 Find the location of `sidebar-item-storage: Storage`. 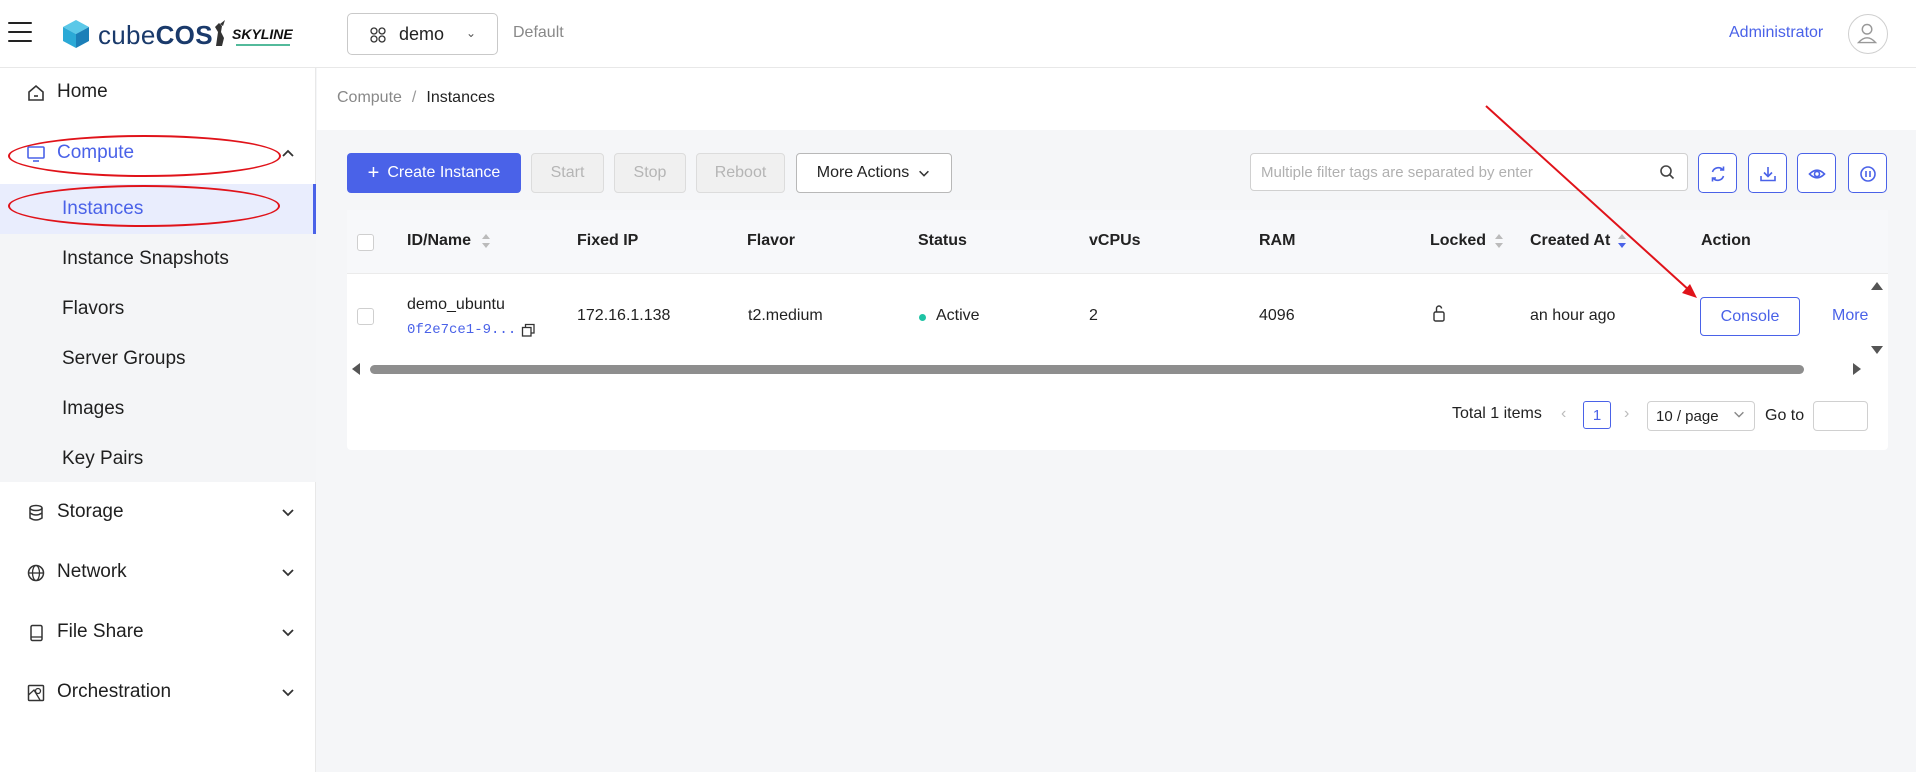

sidebar-item-storage: Storage is located at coordinates (158, 513).